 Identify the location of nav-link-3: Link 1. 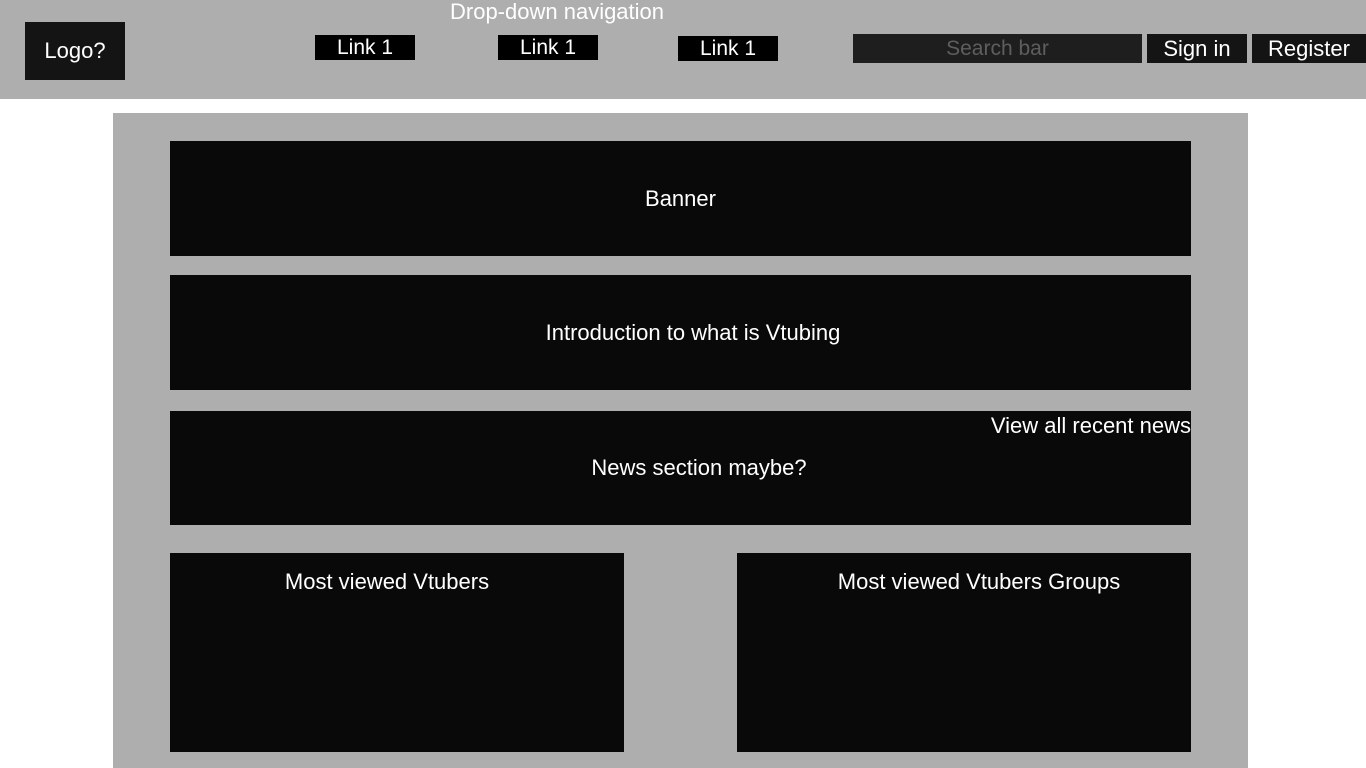
(728, 48).